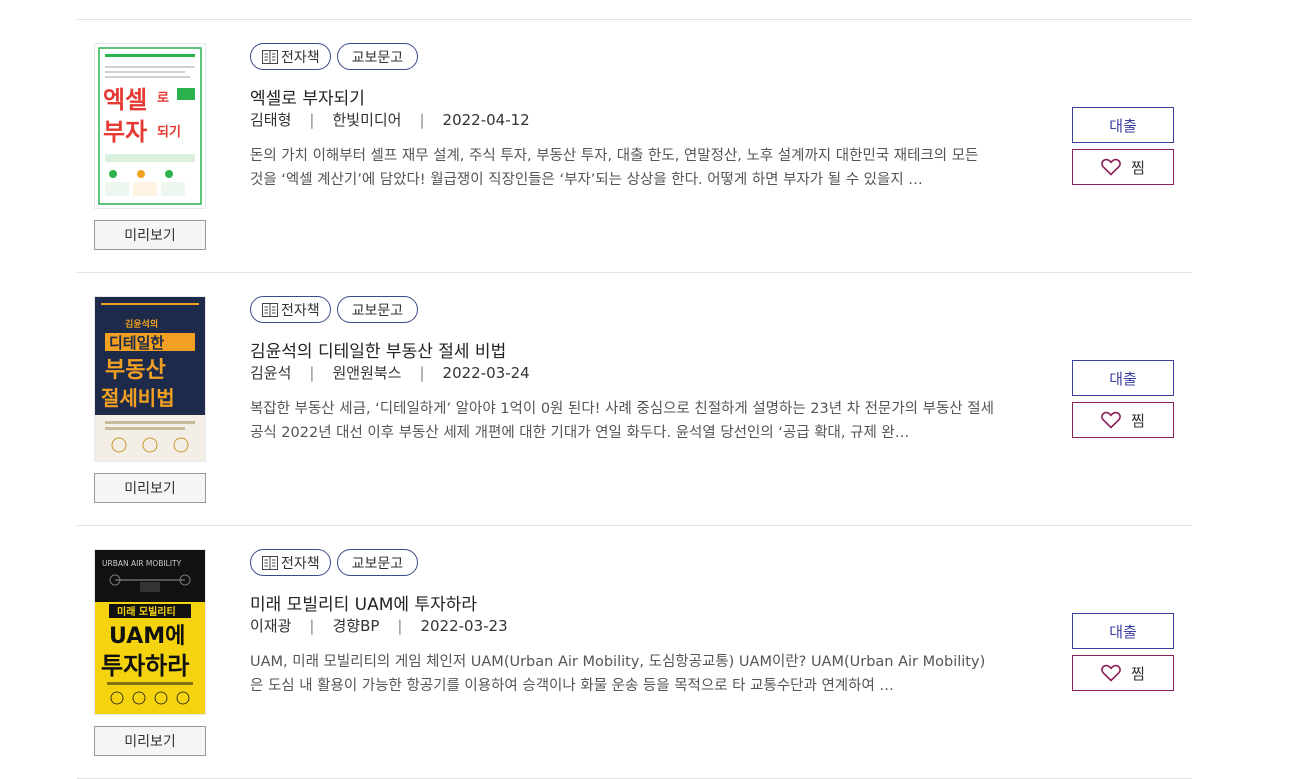  Describe the element at coordinates (146, 611) in the screenshot. I see `cover-title-line0: 미래 모빌리티` at that location.